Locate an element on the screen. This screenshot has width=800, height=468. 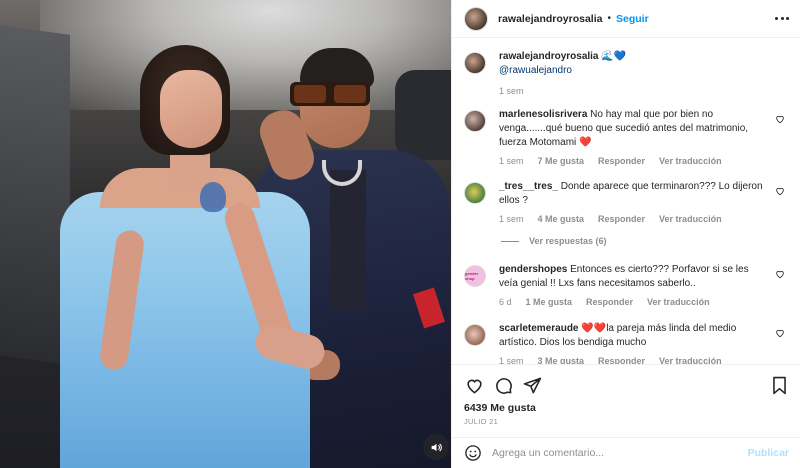
woman-face is located at coordinates (191, 109).